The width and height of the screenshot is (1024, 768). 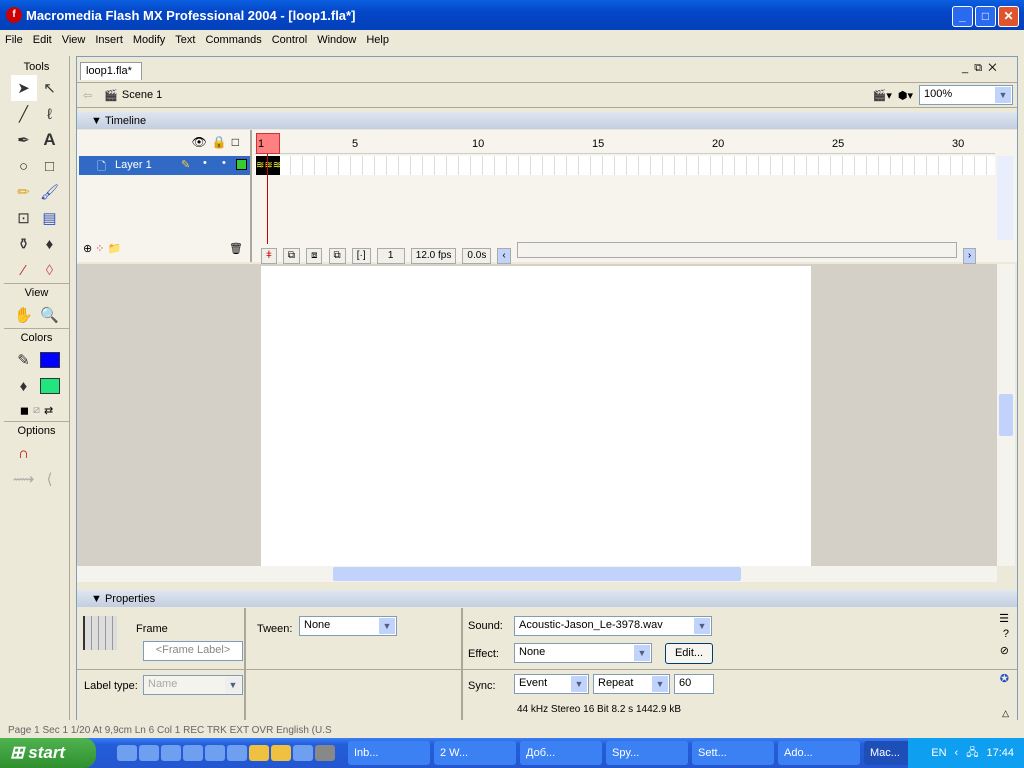 I want to click on modify-onion-markers-icon: [·], so click(x=361, y=256).